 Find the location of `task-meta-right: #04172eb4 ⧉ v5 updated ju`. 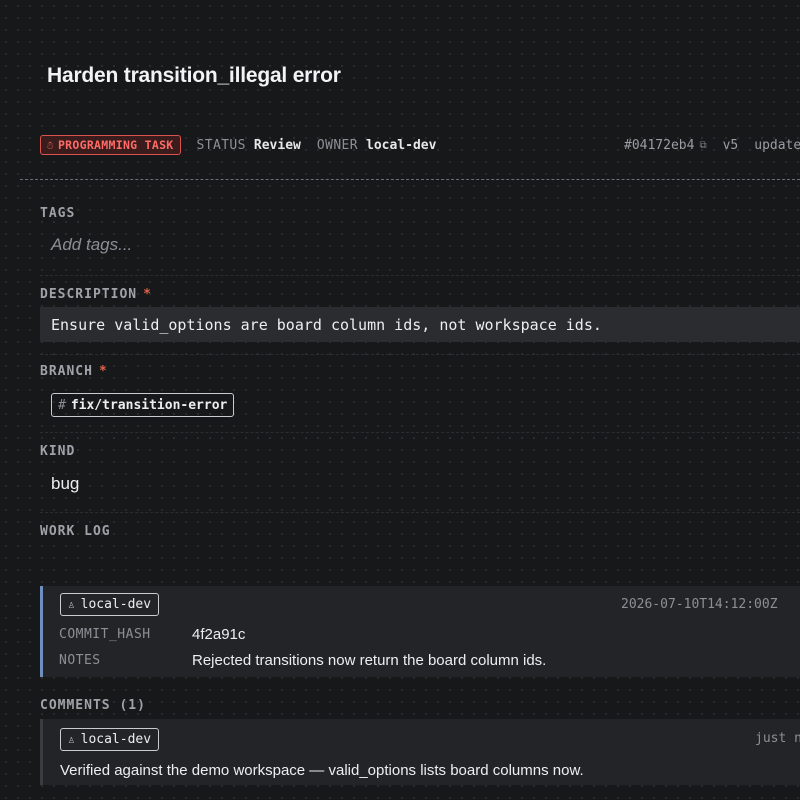

task-meta-right: #04172eb4 ⧉ v5 updated ju is located at coordinates (712, 145).